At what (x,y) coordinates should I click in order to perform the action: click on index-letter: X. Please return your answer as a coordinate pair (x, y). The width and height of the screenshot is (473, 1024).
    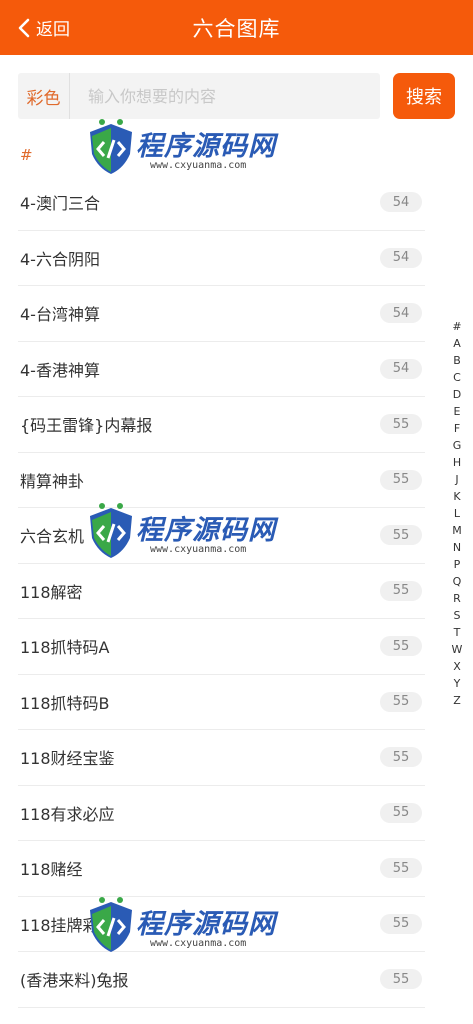
    Looking at the image, I should click on (457, 666).